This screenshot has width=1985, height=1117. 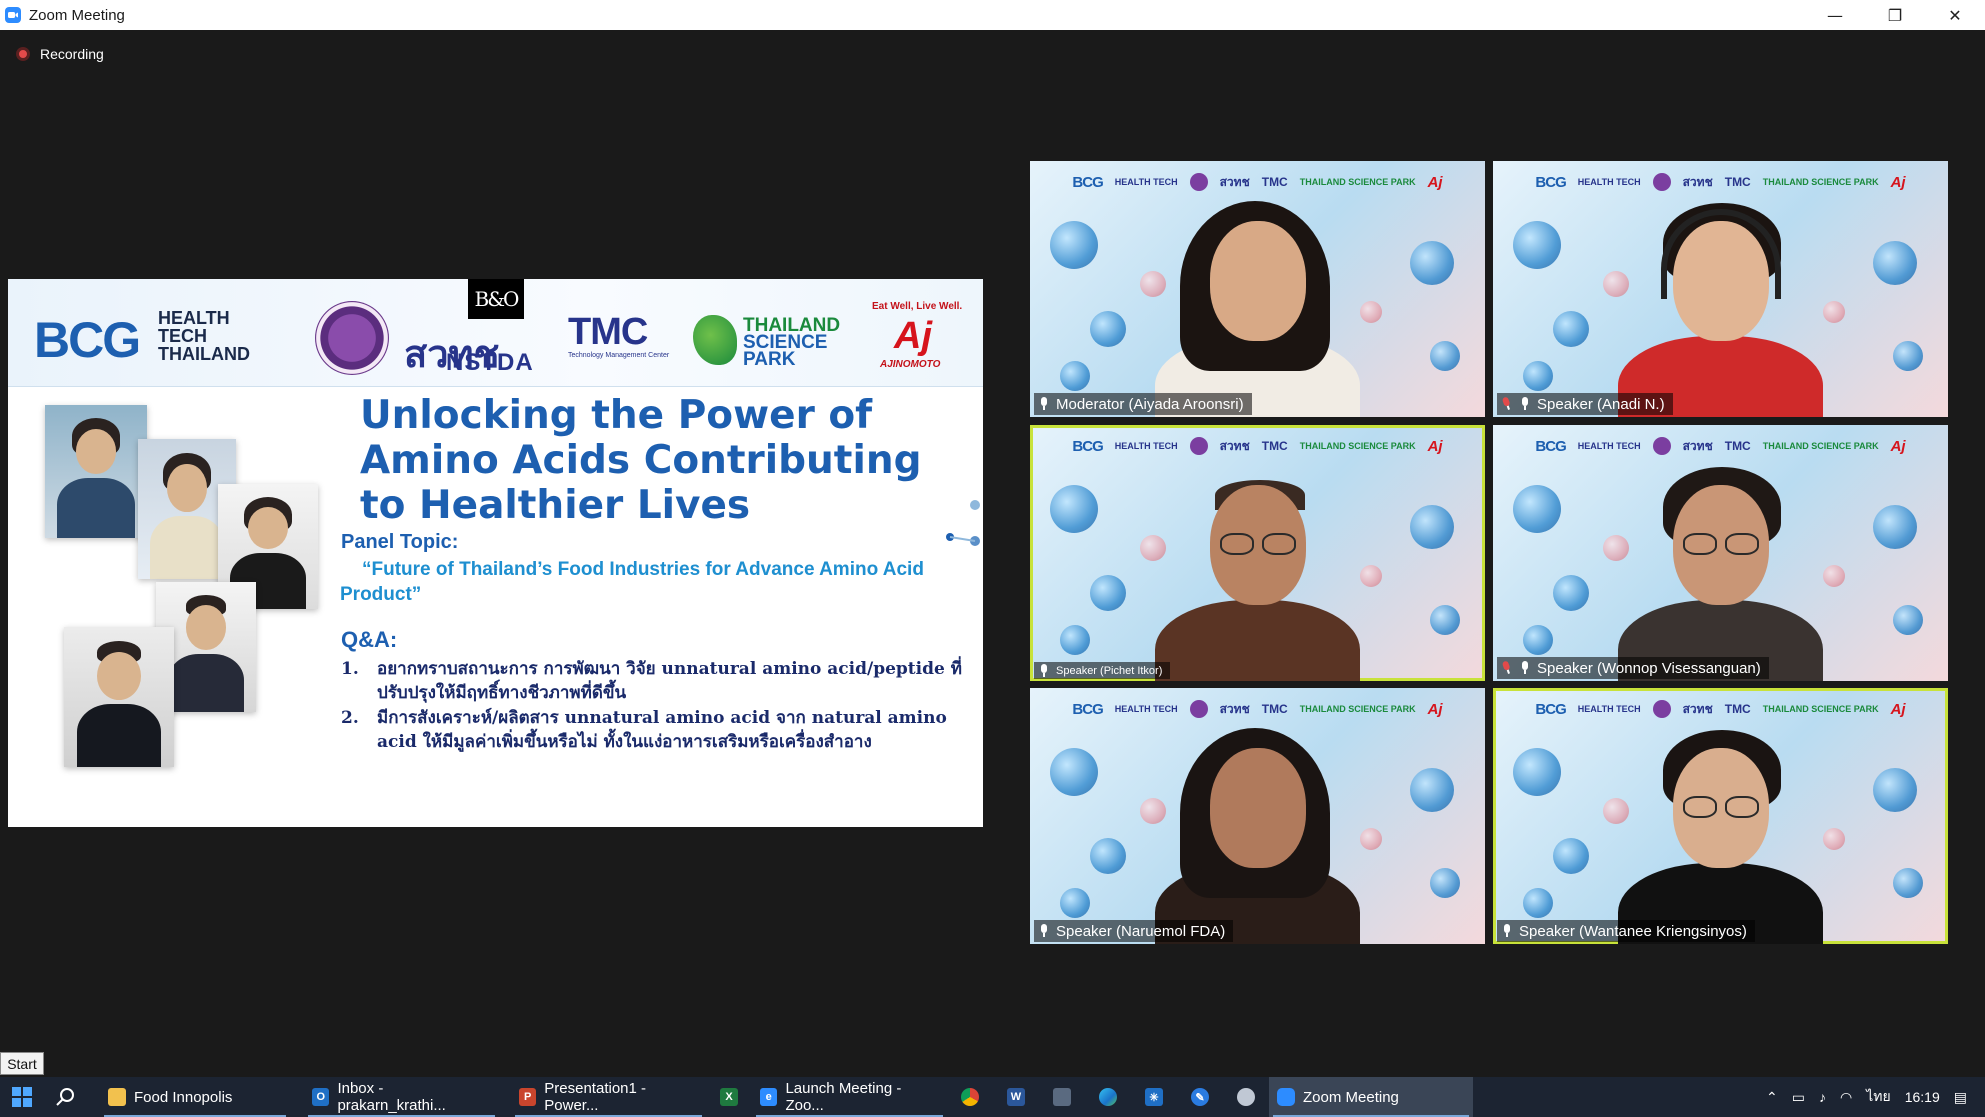 I want to click on edge-icon, so click(x=1108, y=1097).